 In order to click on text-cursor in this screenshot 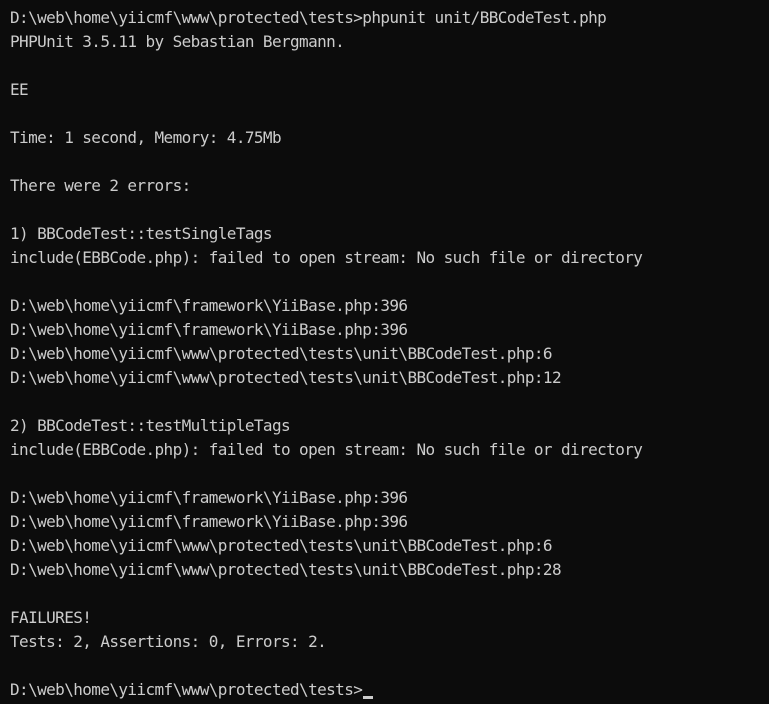, I will do `click(368, 697)`.